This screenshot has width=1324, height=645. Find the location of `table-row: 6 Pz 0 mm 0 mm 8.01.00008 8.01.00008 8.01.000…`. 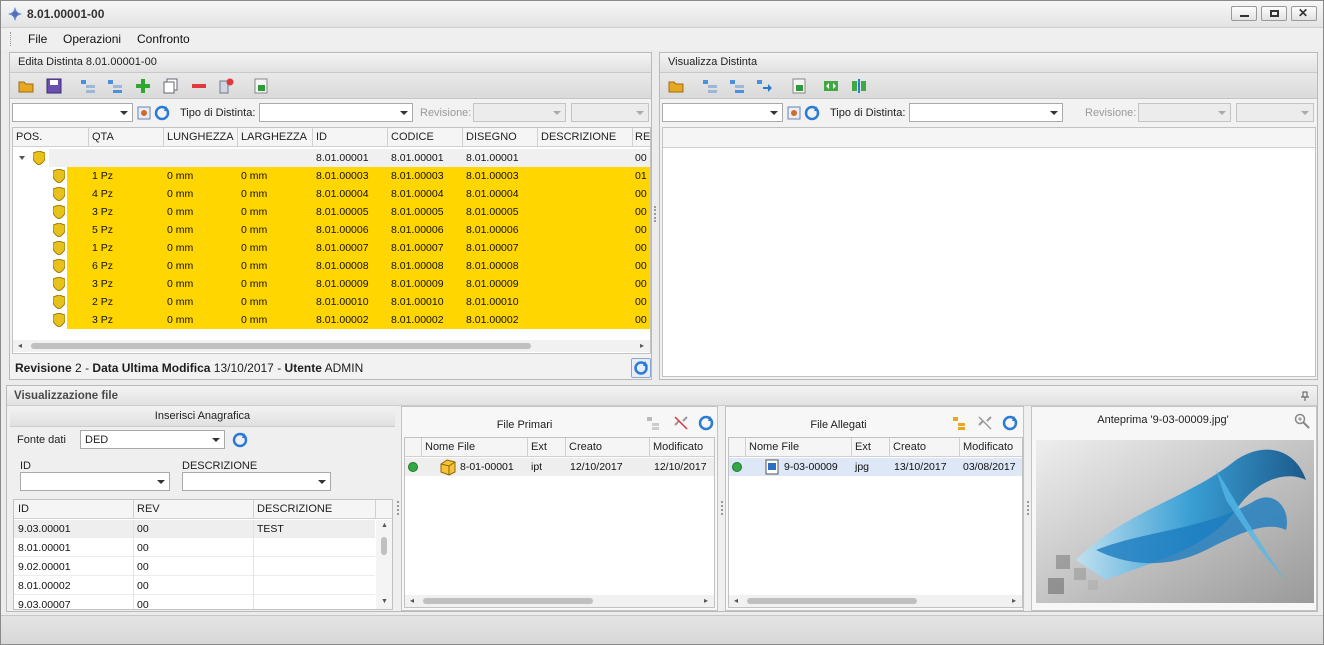

table-row: 6 Pz 0 mm 0 mm 8.01.00008 8.01.00008 8.01.000… is located at coordinates (331, 266).